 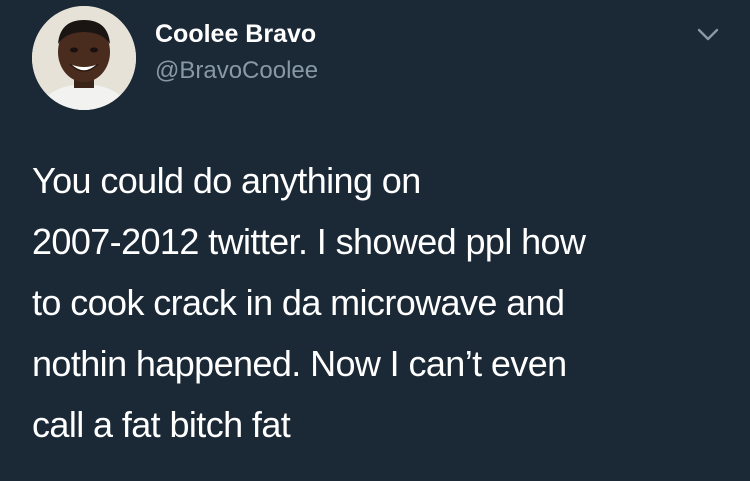 I want to click on chevron-down-icon, so click(x=708, y=34).